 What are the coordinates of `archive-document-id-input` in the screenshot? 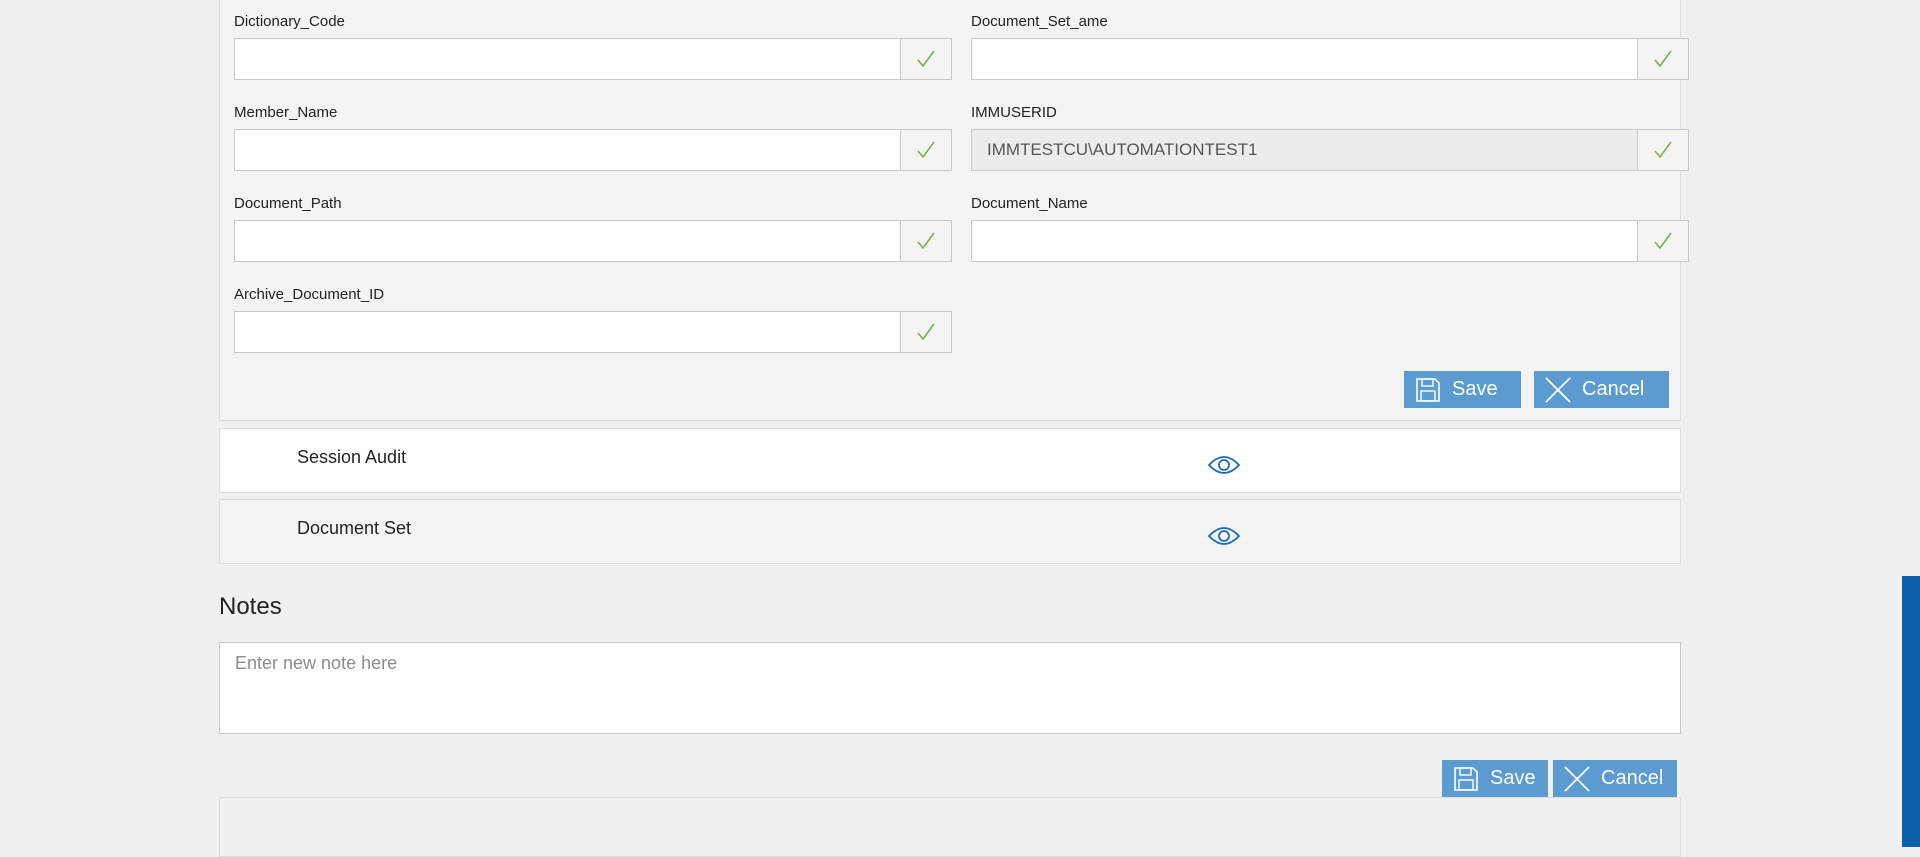 It's located at (567, 332).